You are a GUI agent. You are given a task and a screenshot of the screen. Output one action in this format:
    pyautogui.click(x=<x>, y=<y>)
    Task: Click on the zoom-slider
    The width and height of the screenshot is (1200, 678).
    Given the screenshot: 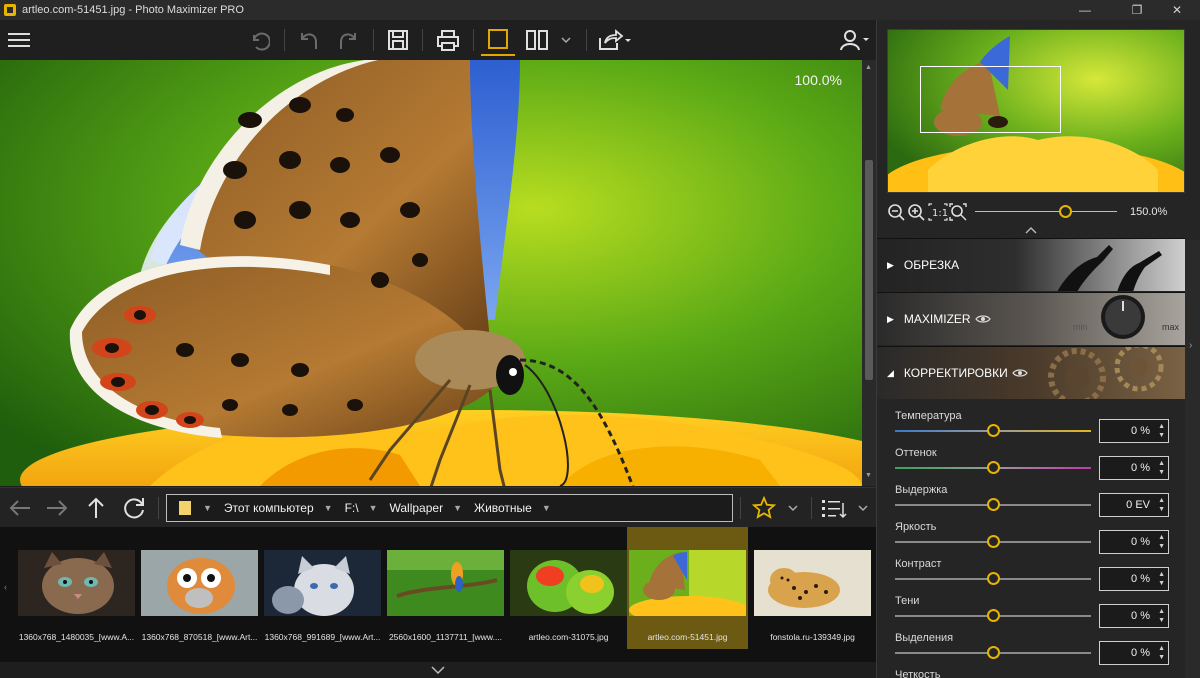 What is the action you would take?
    pyautogui.click(x=1046, y=211)
    